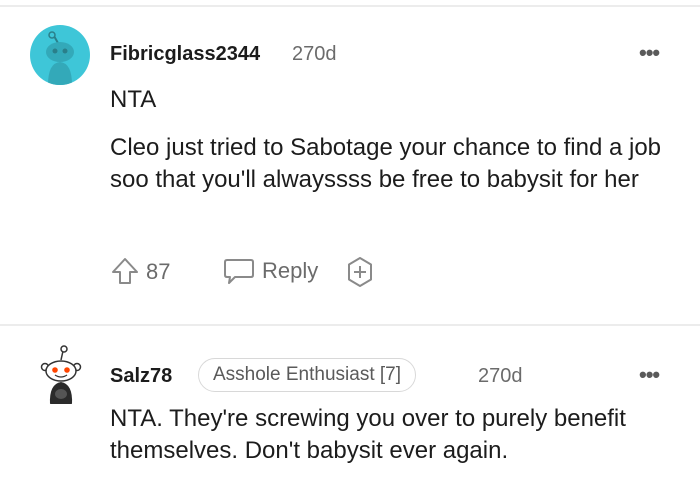  I want to click on user-flair: Asshole Enthusiast [7], so click(307, 375).